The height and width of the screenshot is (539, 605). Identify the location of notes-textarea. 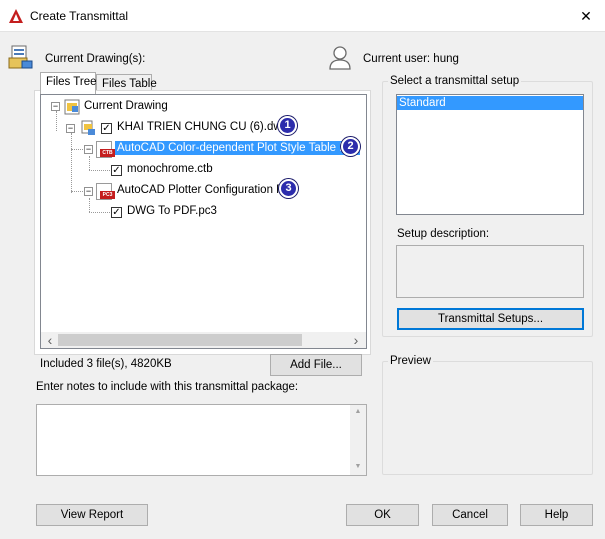
(201, 440).